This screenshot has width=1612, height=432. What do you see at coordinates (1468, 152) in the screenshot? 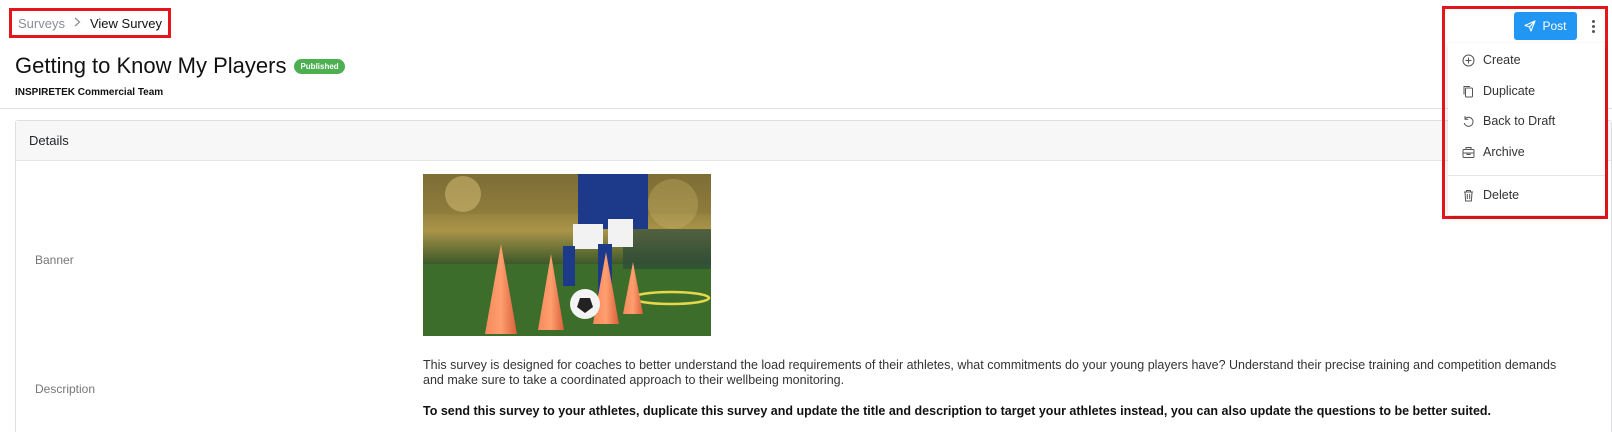
I see `archive-icon` at bounding box center [1468, 152].